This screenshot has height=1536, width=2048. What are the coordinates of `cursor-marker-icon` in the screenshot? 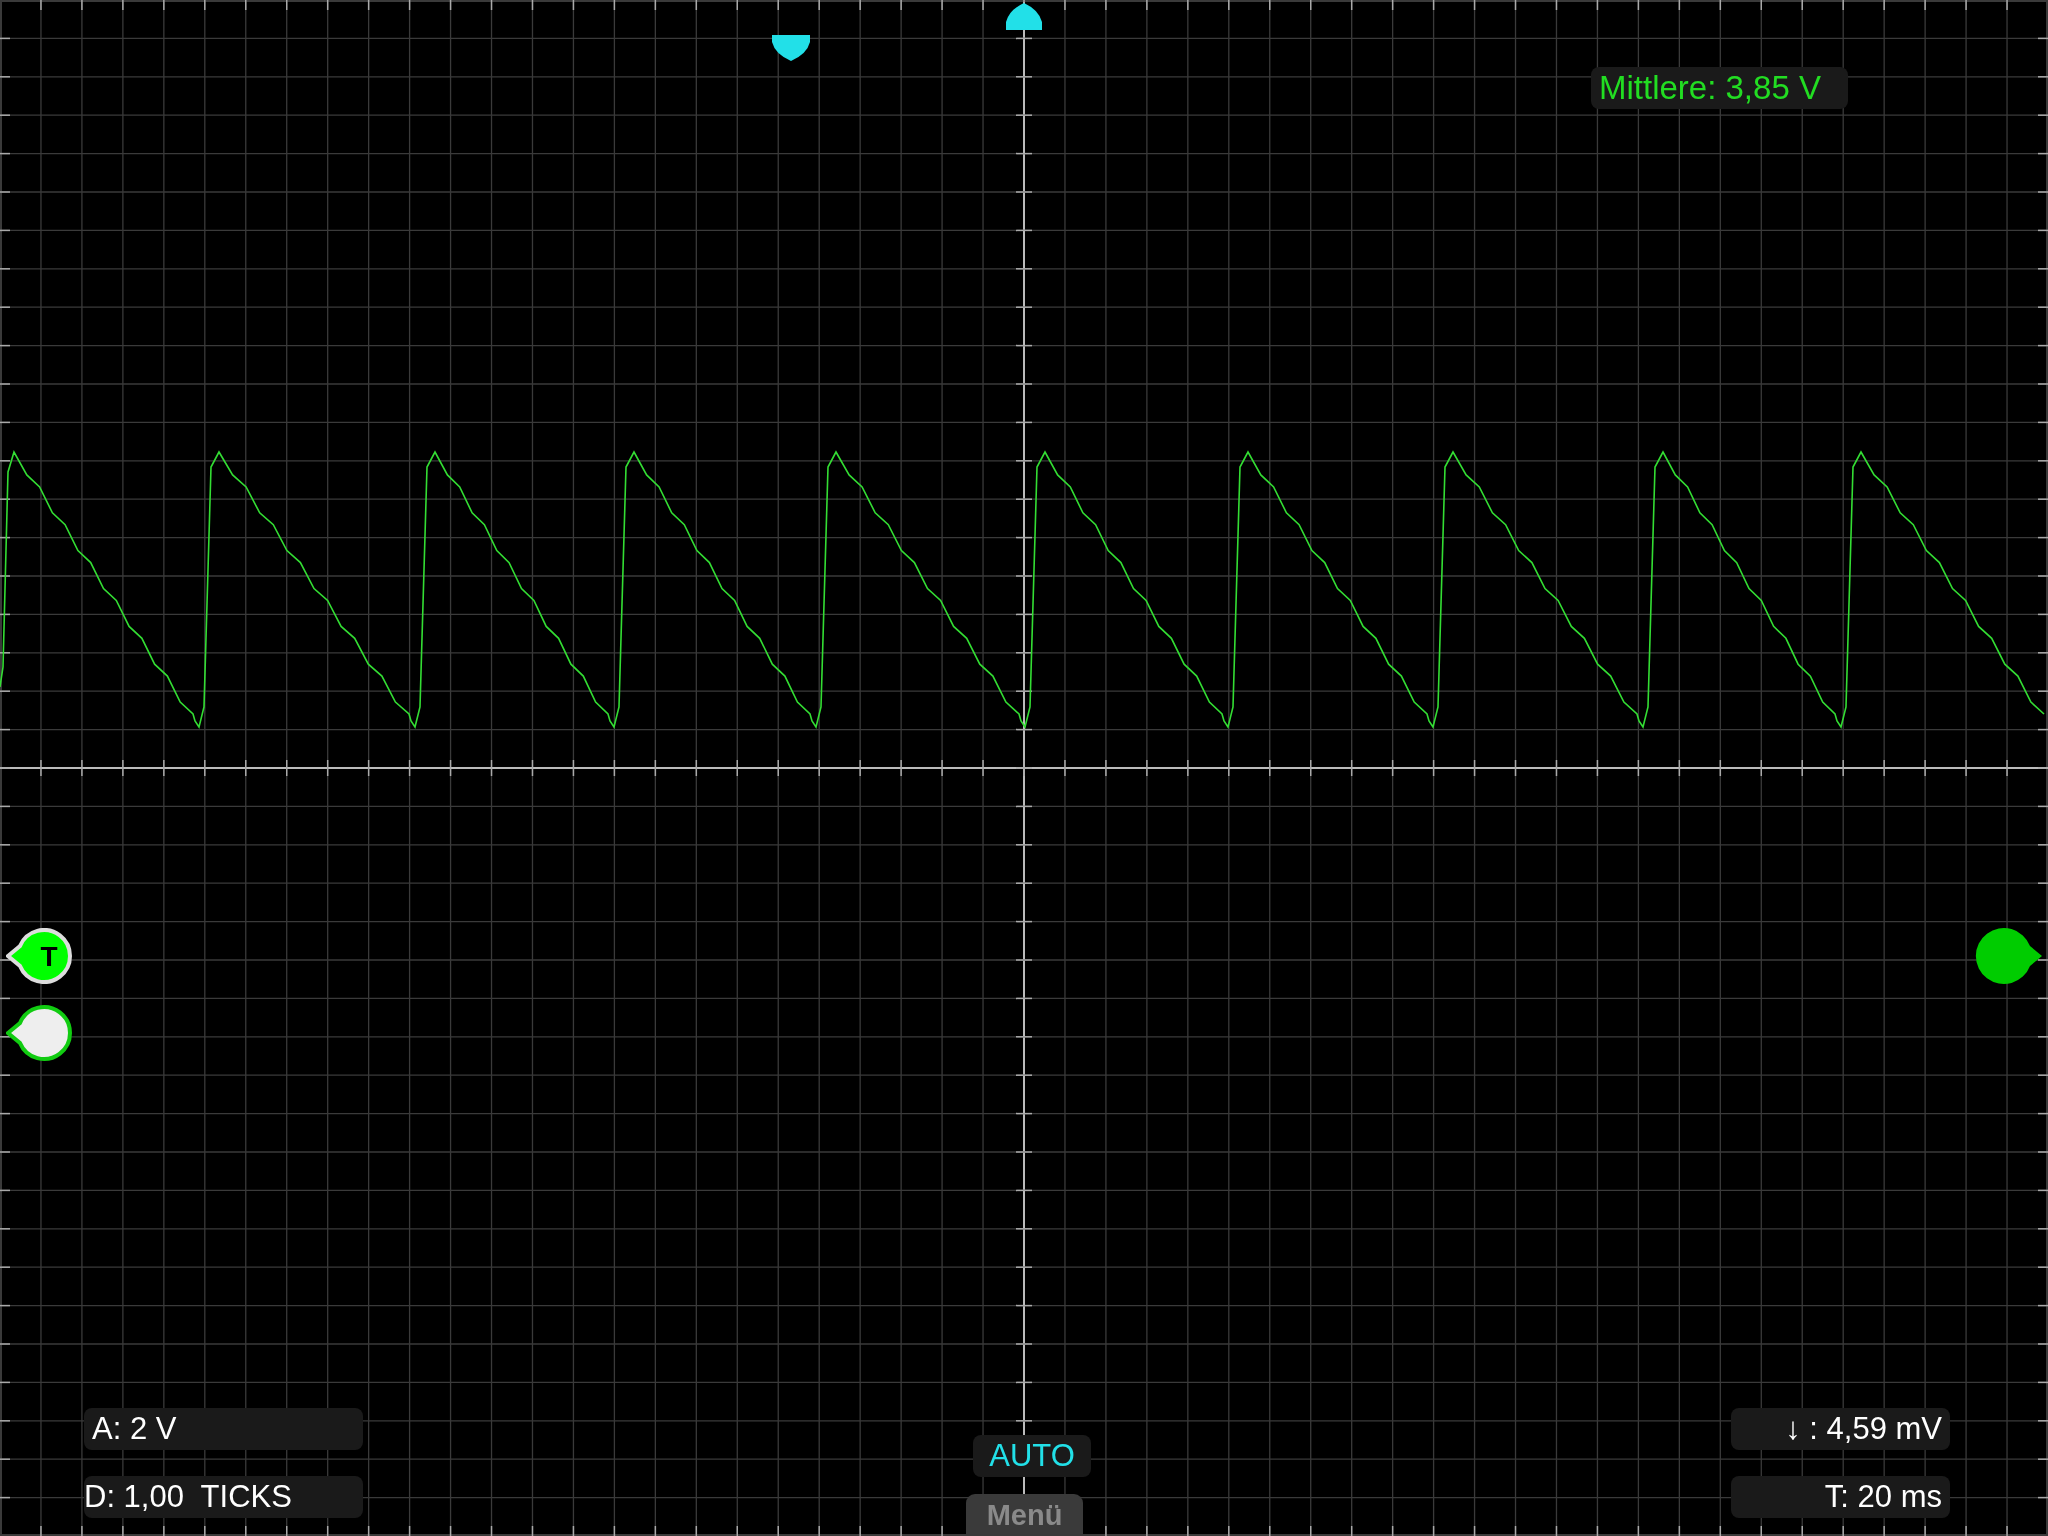 It's located at (791, 48).